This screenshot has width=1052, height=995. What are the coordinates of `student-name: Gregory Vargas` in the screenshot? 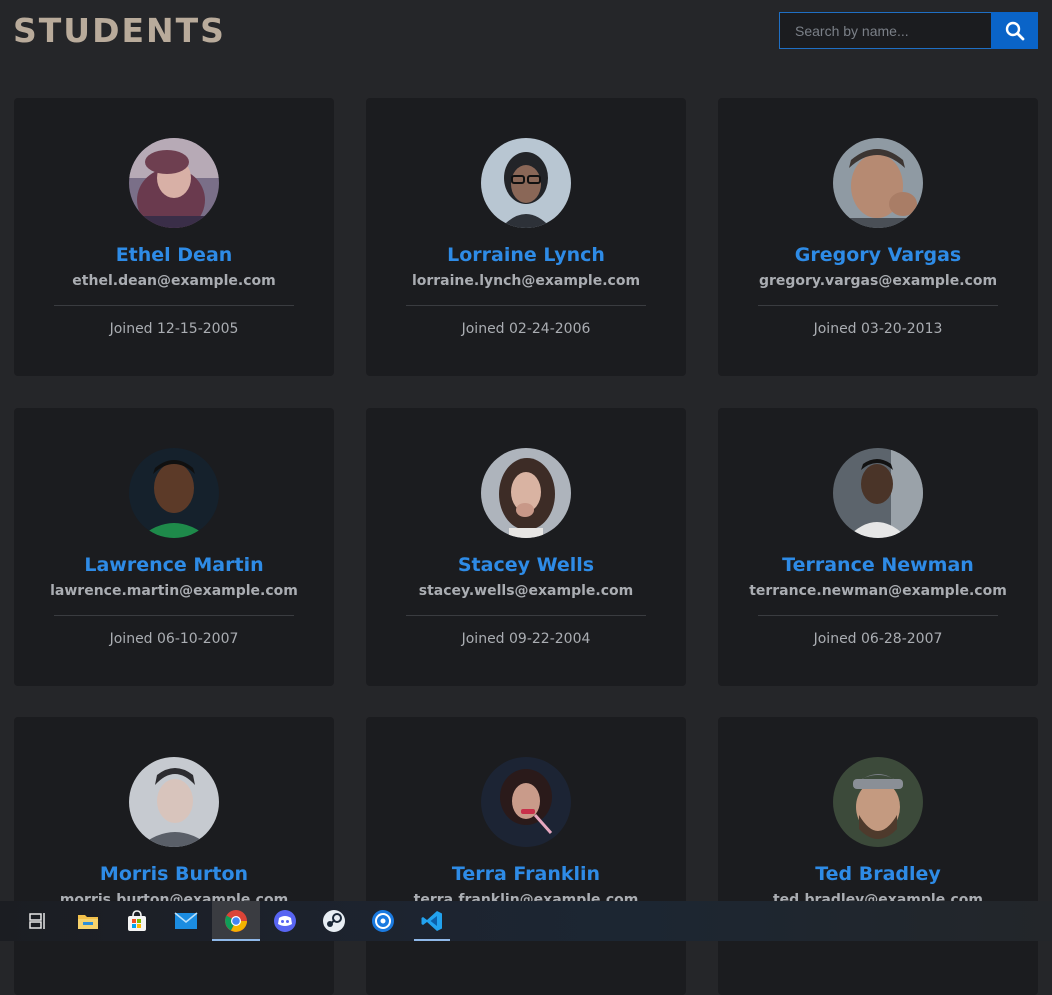 It's located at (878, 255).